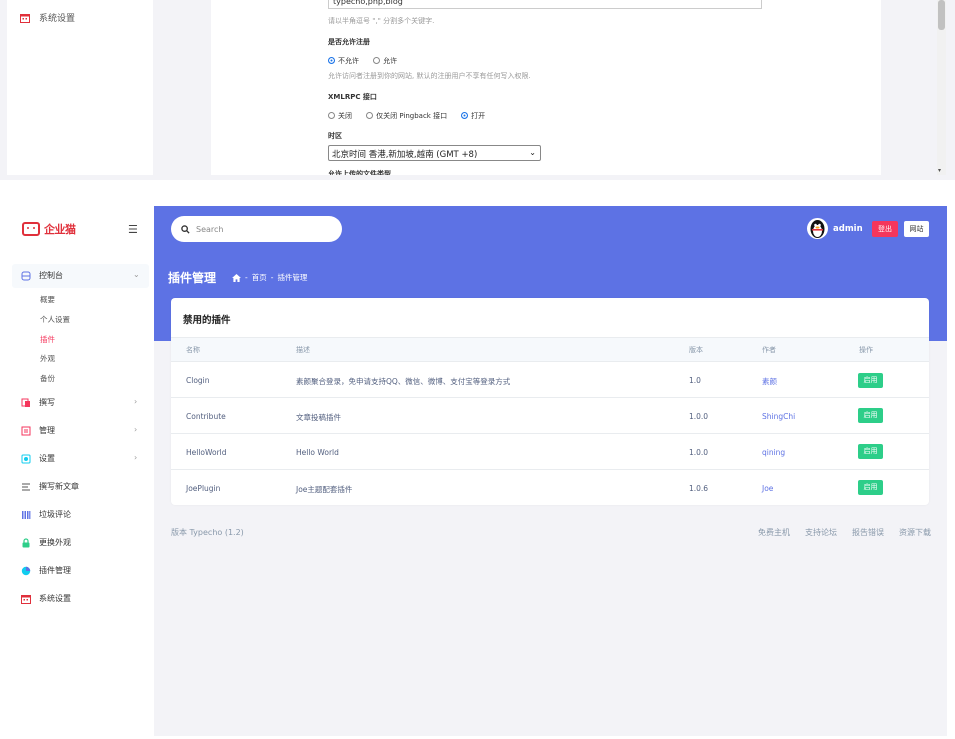 Image resolution: width=955 pixels, height=739 pixels. Describe the element at coordinates (26, 486) in the screenshot. I see `lines-icon` at that location.